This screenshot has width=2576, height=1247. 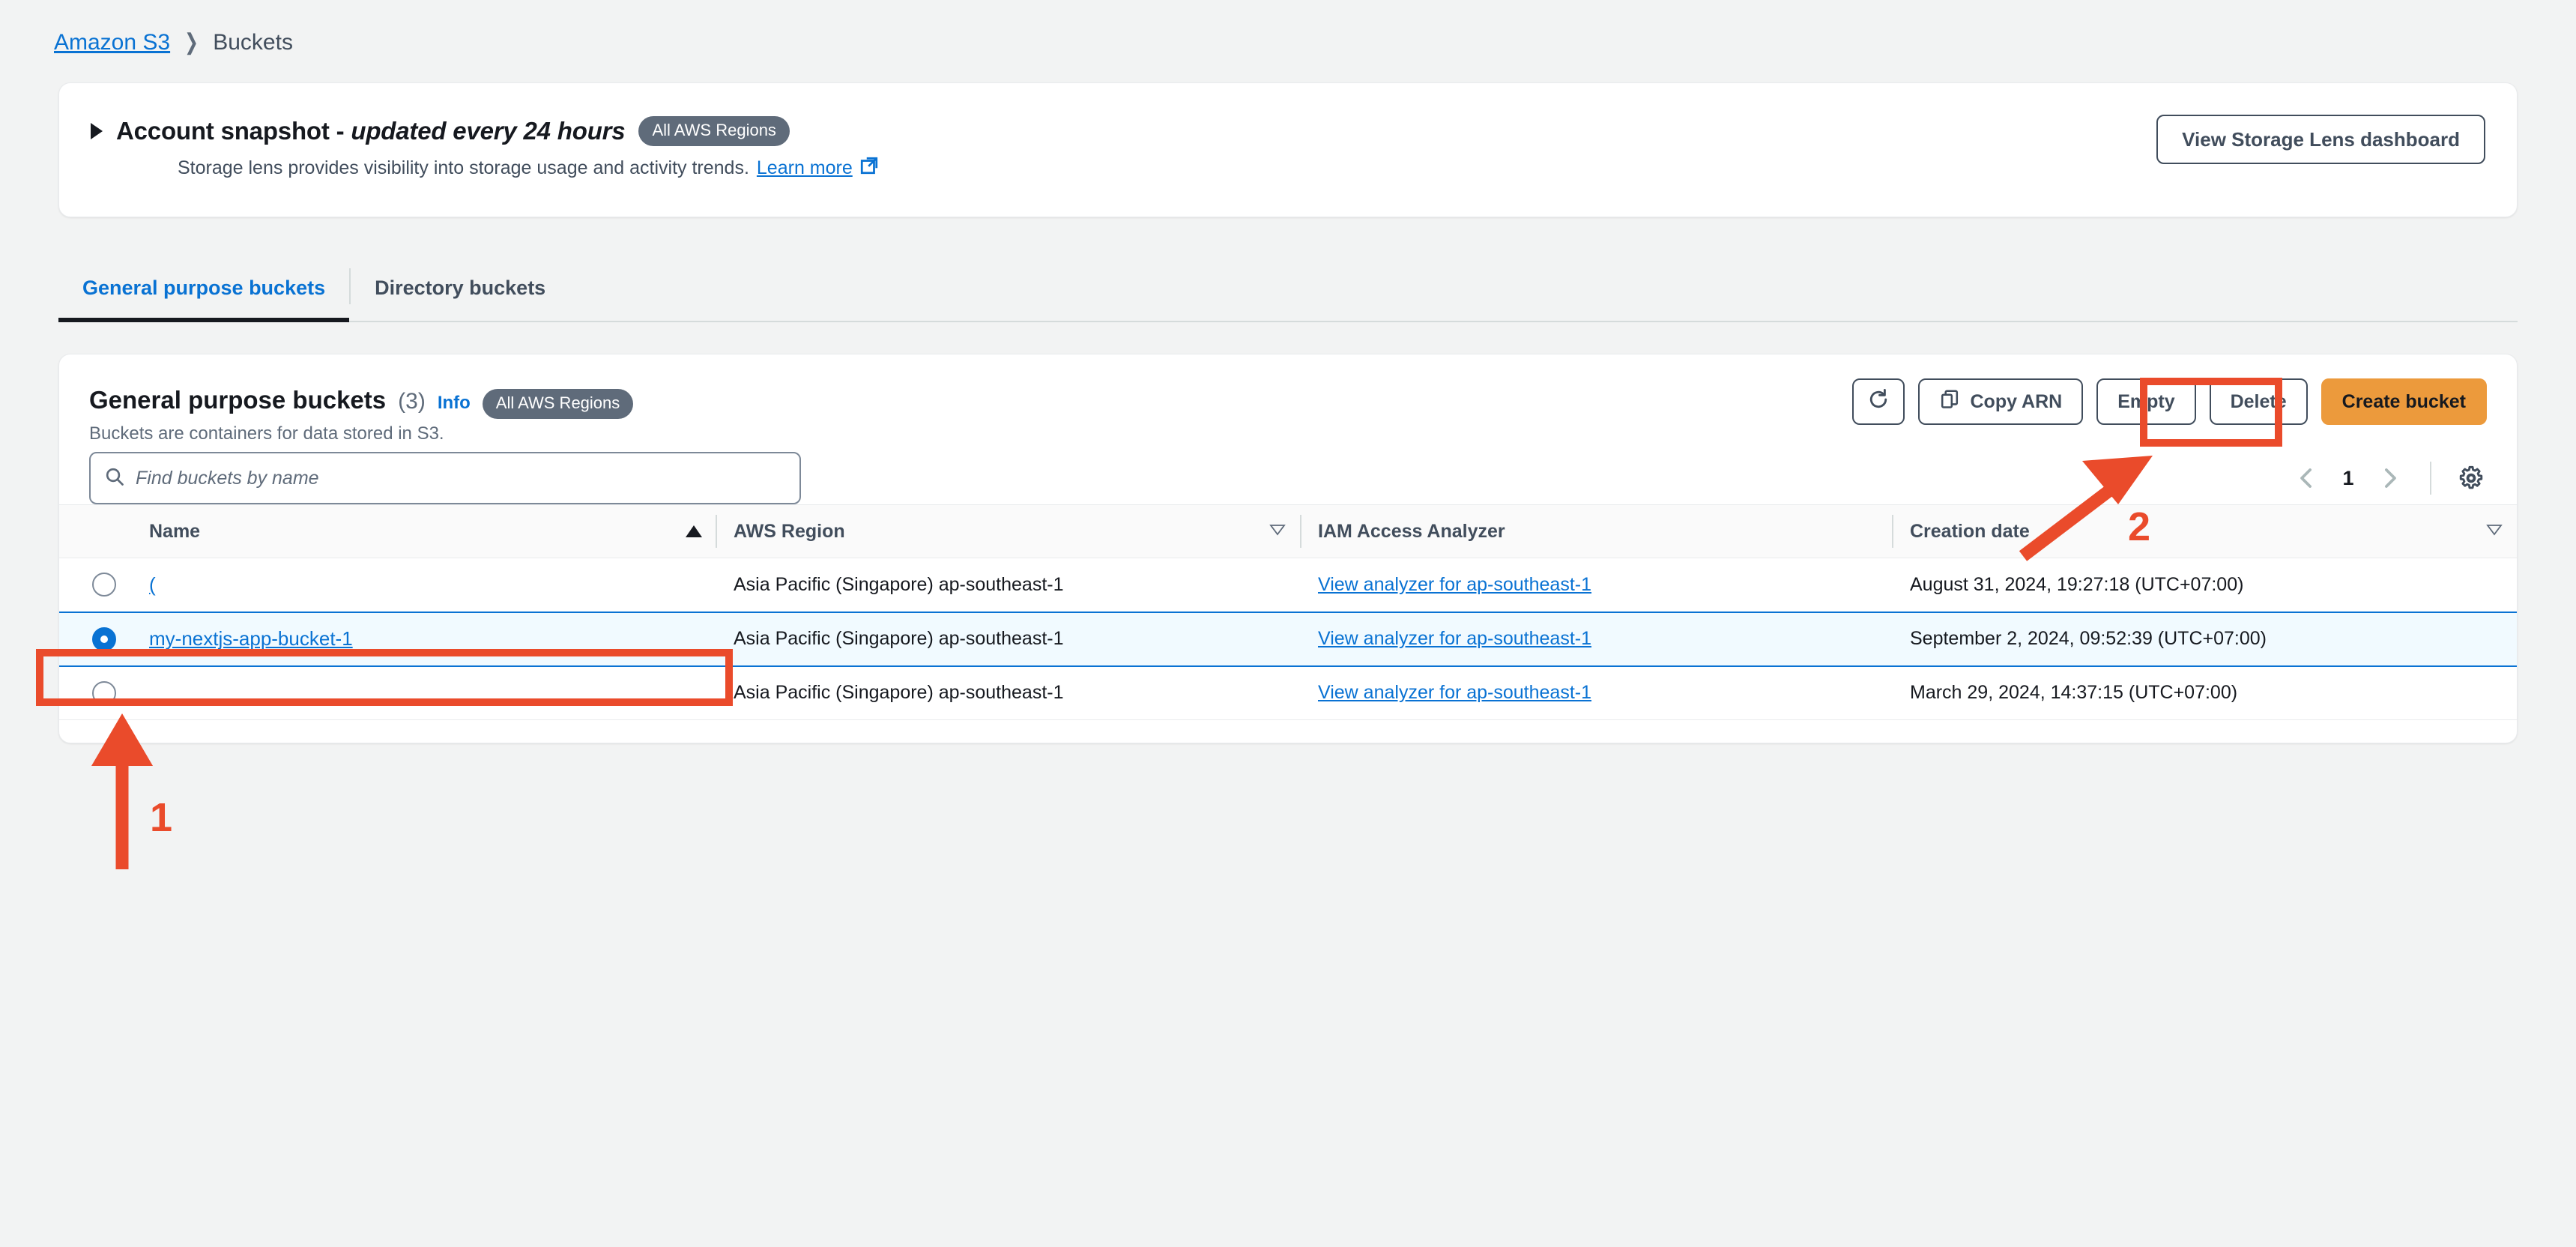 I want to click on chevron-left-icon, so click(x=2306, y=478).